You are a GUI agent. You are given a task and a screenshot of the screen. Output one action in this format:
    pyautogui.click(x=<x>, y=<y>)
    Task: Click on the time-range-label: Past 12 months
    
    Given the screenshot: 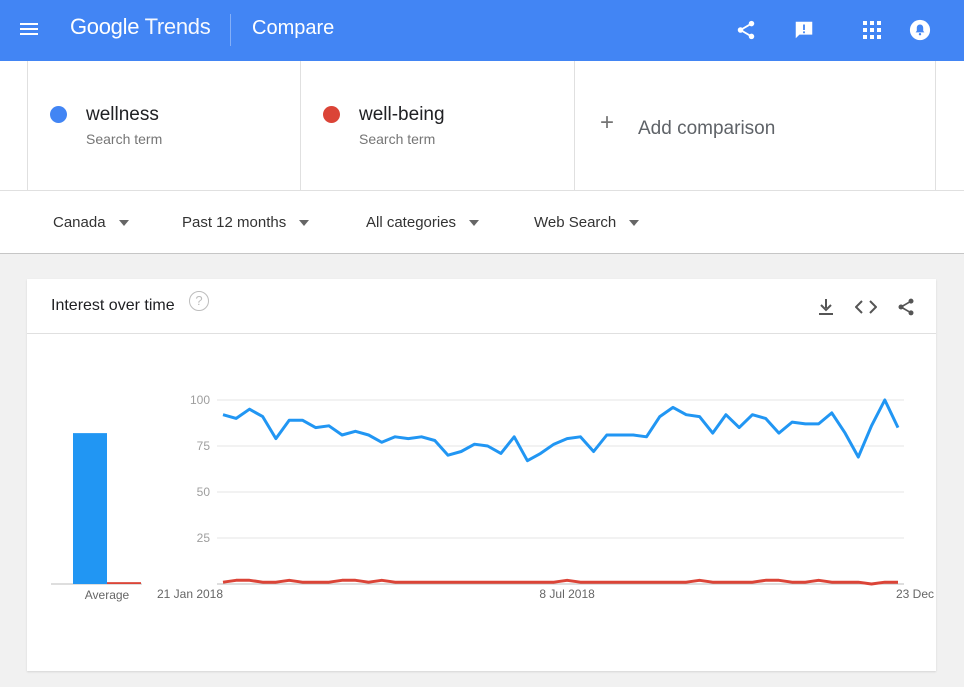 What is the action you would take?
    pyautogui.click(x=234, y=222)
    